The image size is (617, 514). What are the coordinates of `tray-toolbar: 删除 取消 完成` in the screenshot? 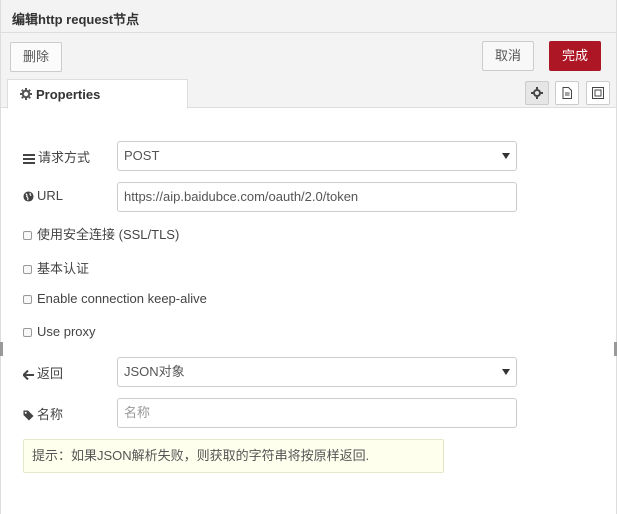 It's located at (308, 54).